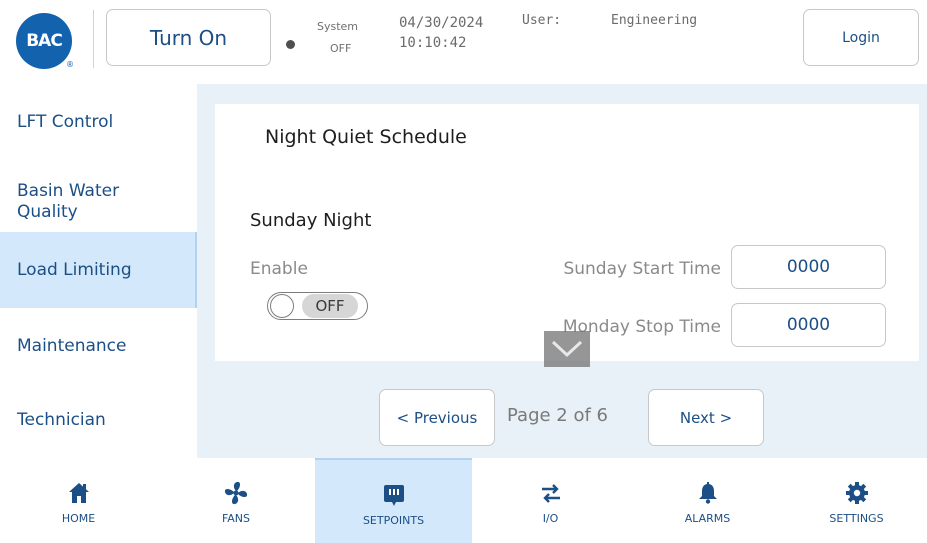 The height and width of the screenshot is (543, 927). I want to click on header-divider, so click(93, 39).